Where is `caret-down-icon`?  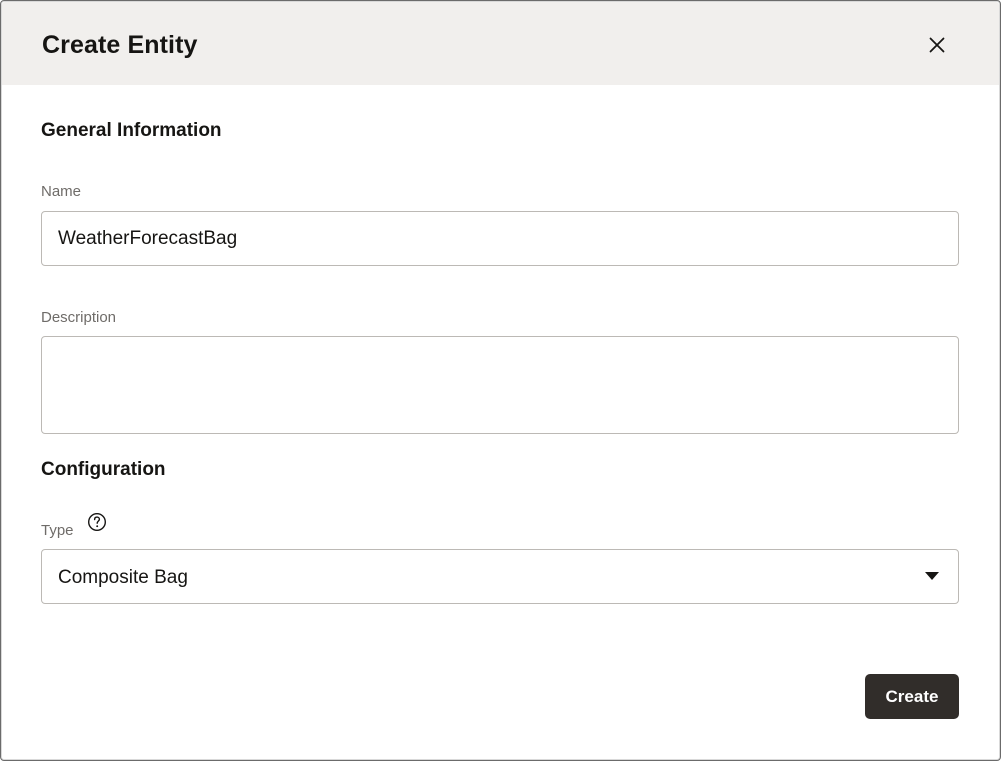 caret-down-icon is located at coordinates (932, 576).